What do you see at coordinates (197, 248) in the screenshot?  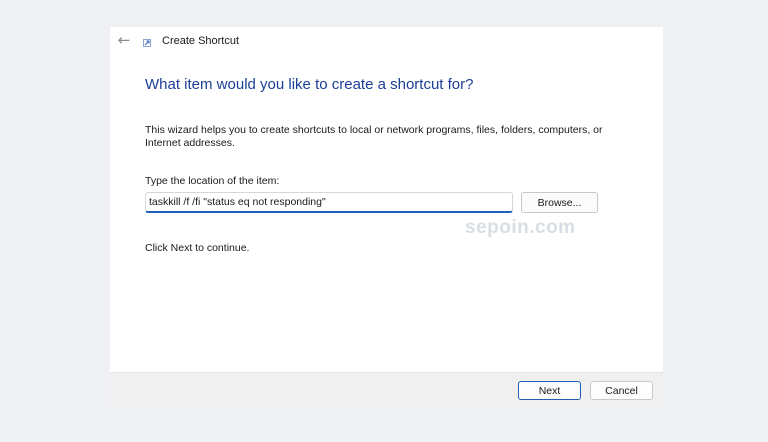 I see `continue-instruction: Click Next to continue.` at bounding box center [197, 248].